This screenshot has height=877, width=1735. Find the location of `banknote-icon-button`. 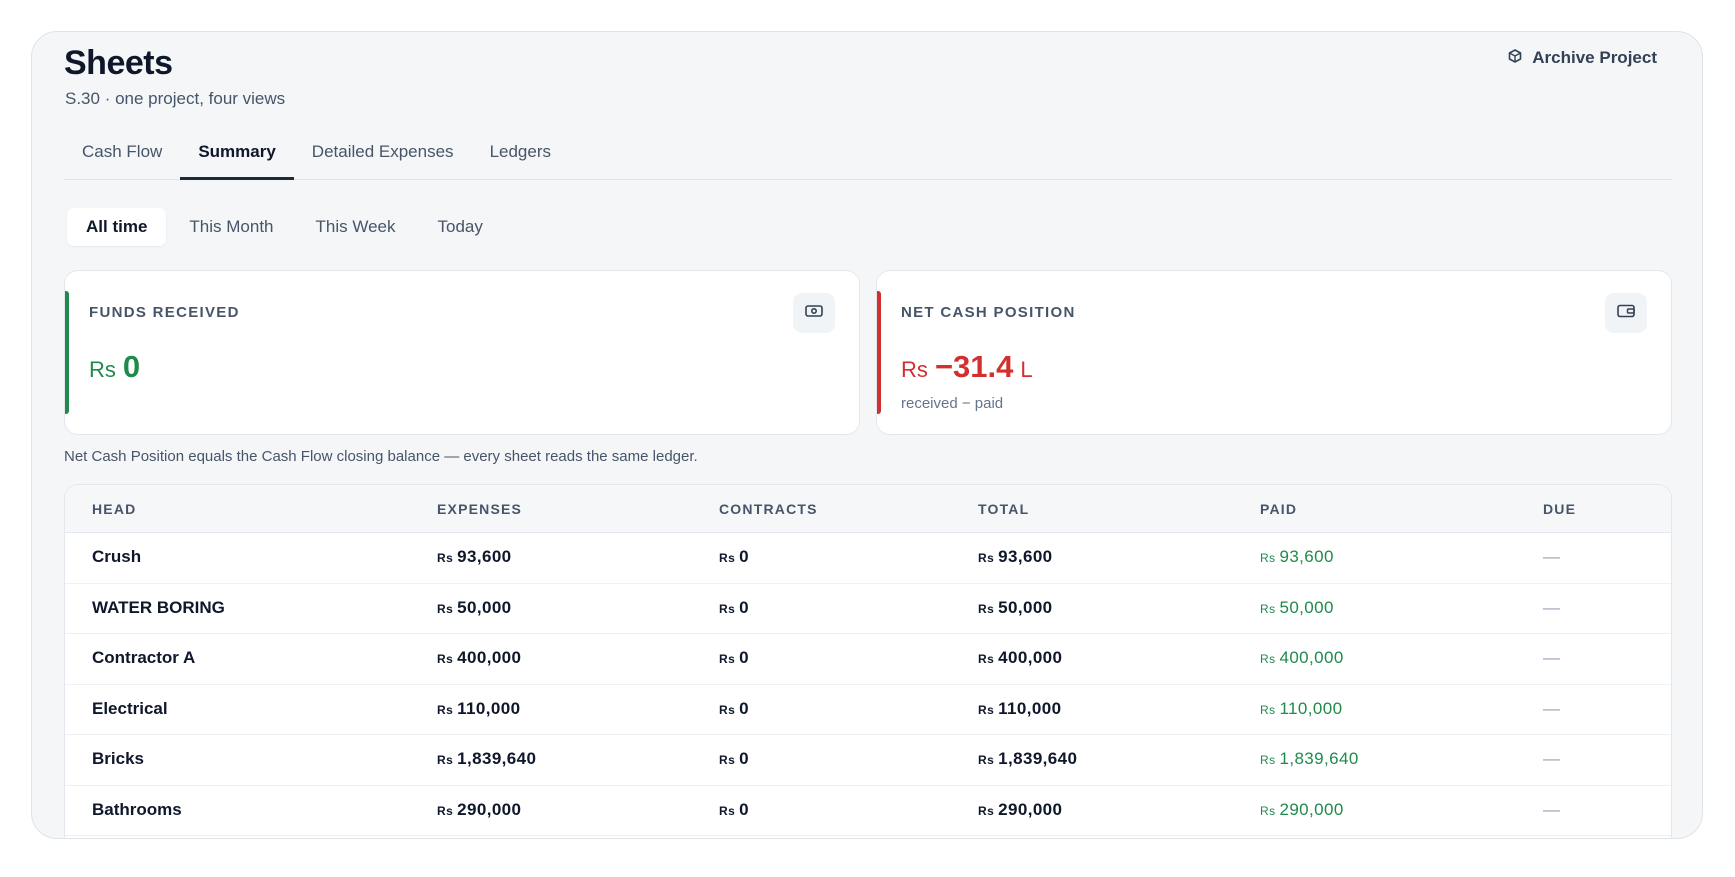

banknote-icon-button is located at coordinates (814, 313).